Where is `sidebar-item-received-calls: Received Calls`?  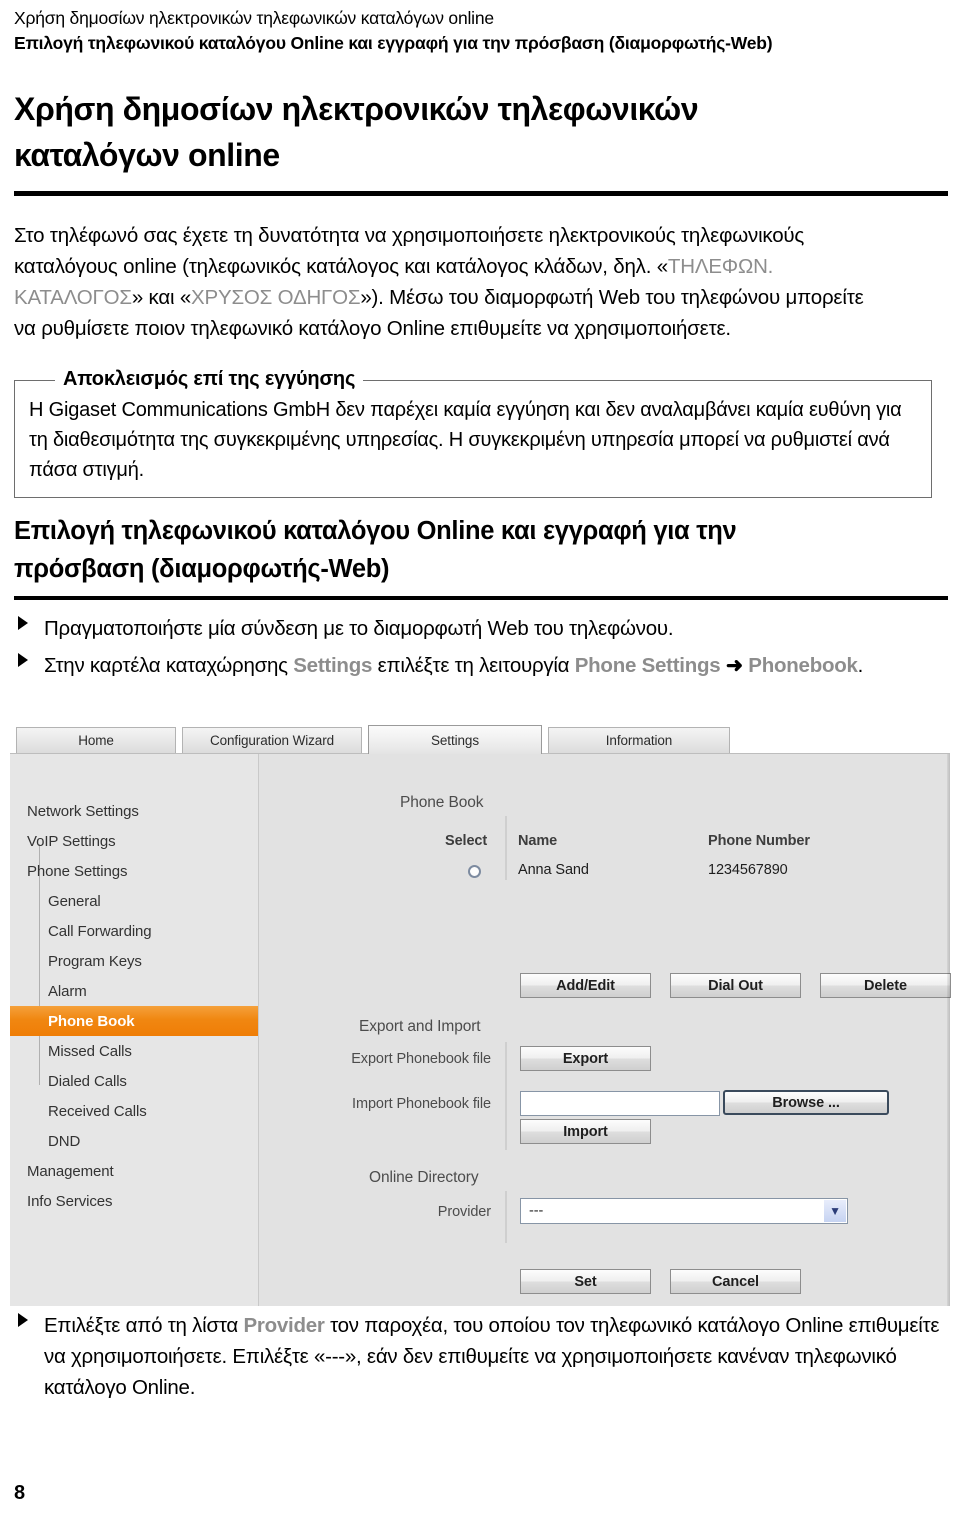 sidebar-item-received-calls: Received Calls is located at coordinates (134, 1111).